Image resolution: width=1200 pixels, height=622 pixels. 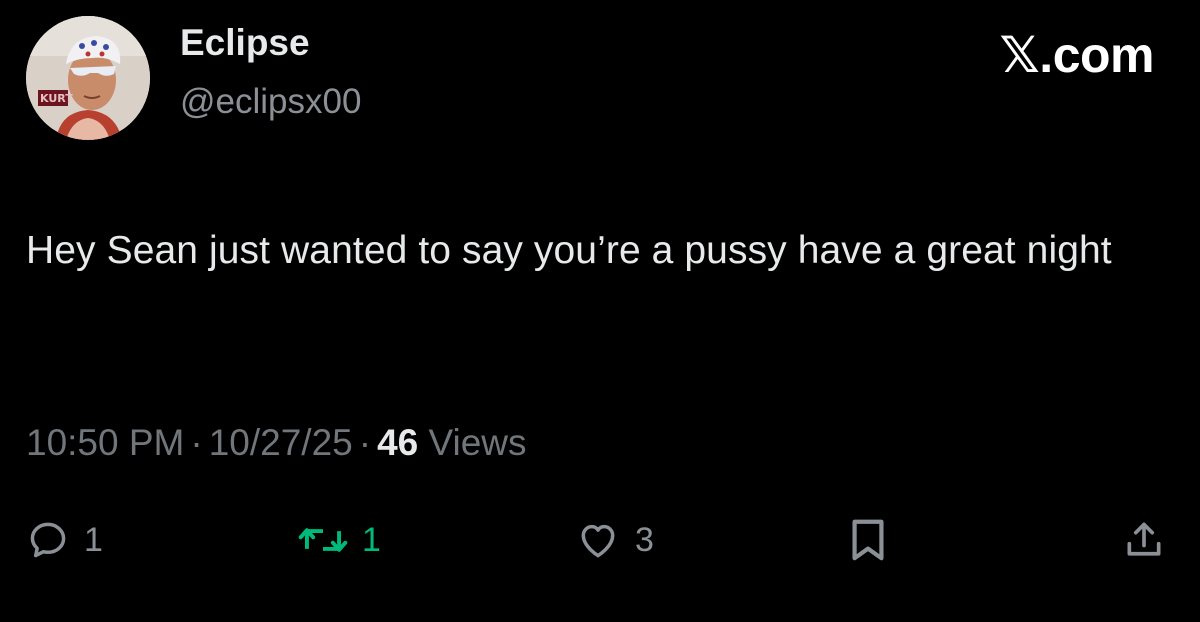 I want to click on like-count: 3, so click(x=644, y=540).